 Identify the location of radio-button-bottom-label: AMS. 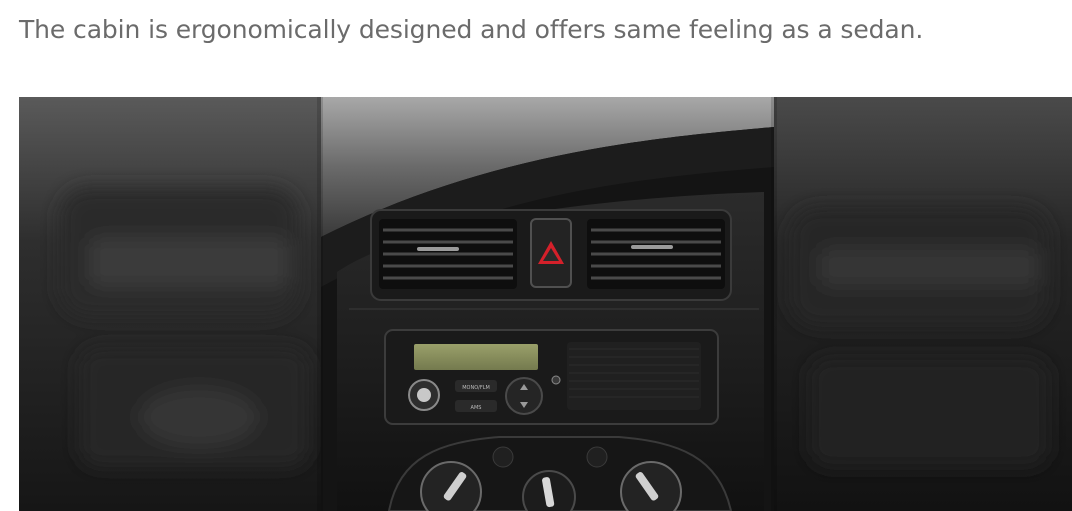
(476, 408).